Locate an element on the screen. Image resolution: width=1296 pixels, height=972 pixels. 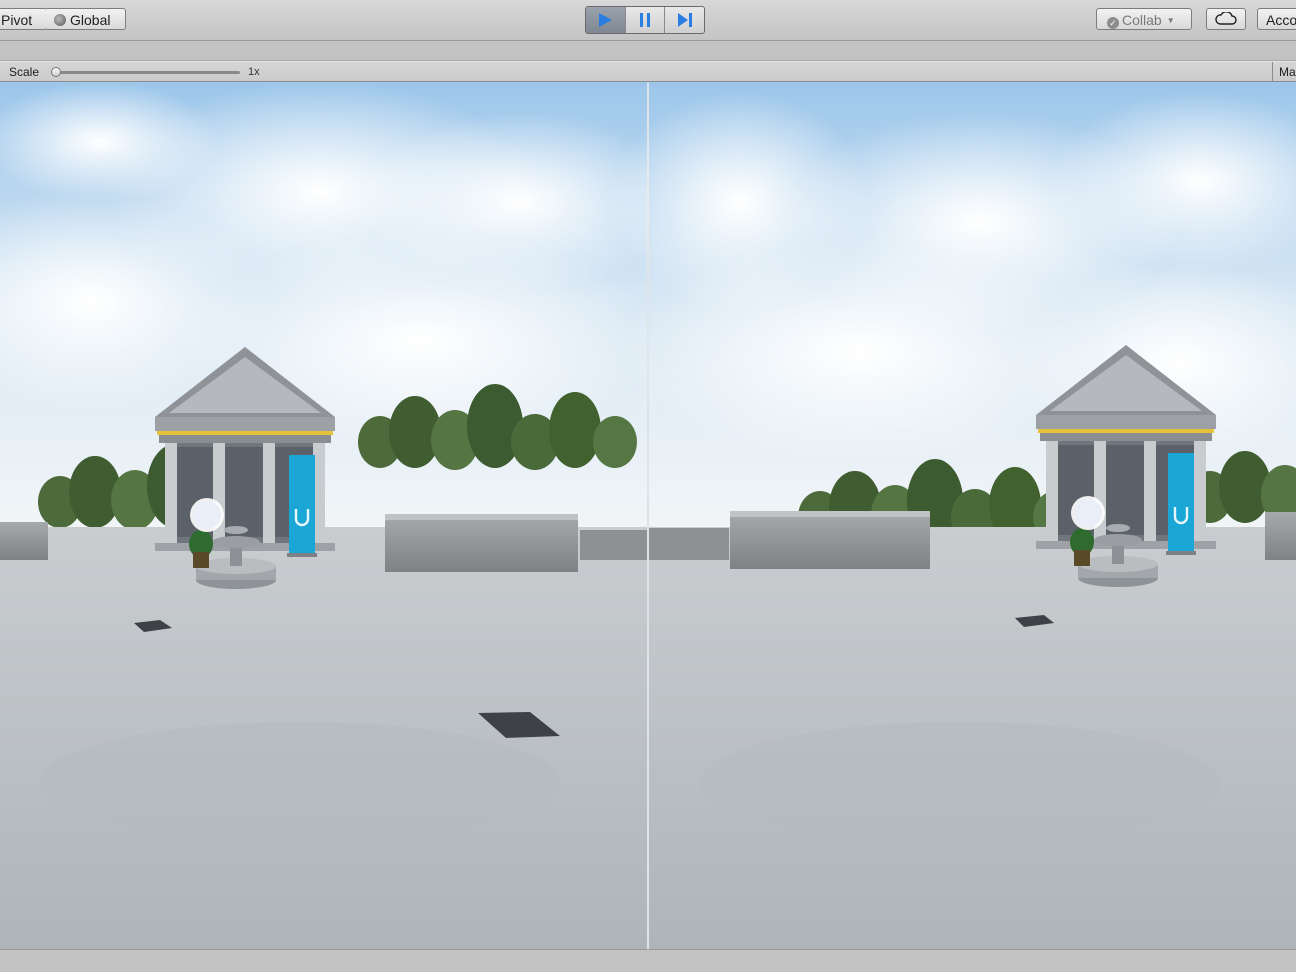
collab-label: Collab is located at coordinates (1142, 20).